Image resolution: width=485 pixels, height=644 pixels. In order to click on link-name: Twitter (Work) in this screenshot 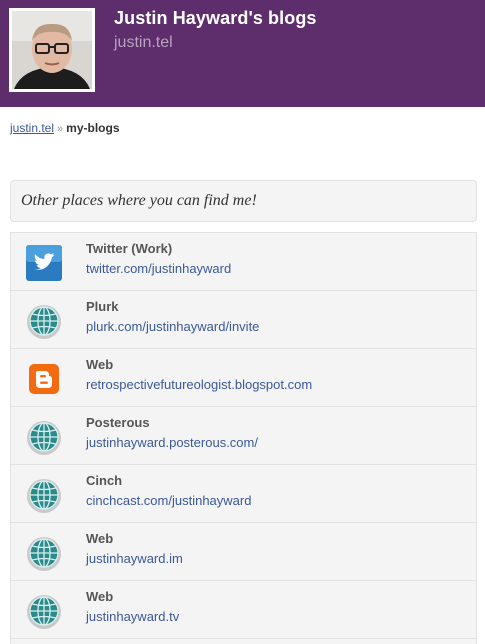, I will do `click(129, 248)`.